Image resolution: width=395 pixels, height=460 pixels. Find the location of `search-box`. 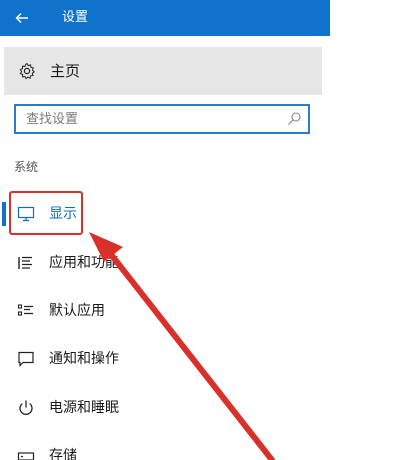

search-box is located at coordinates (162, 119).